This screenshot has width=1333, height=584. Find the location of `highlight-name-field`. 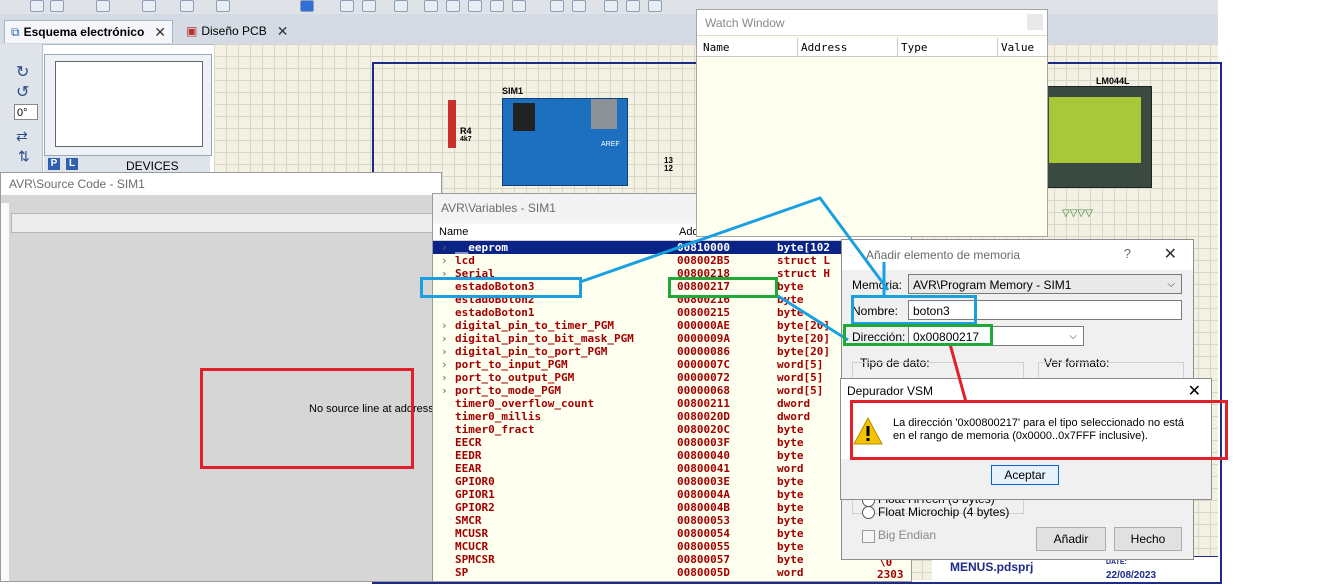

highlight-name-field is located at coordinates (914, 310).